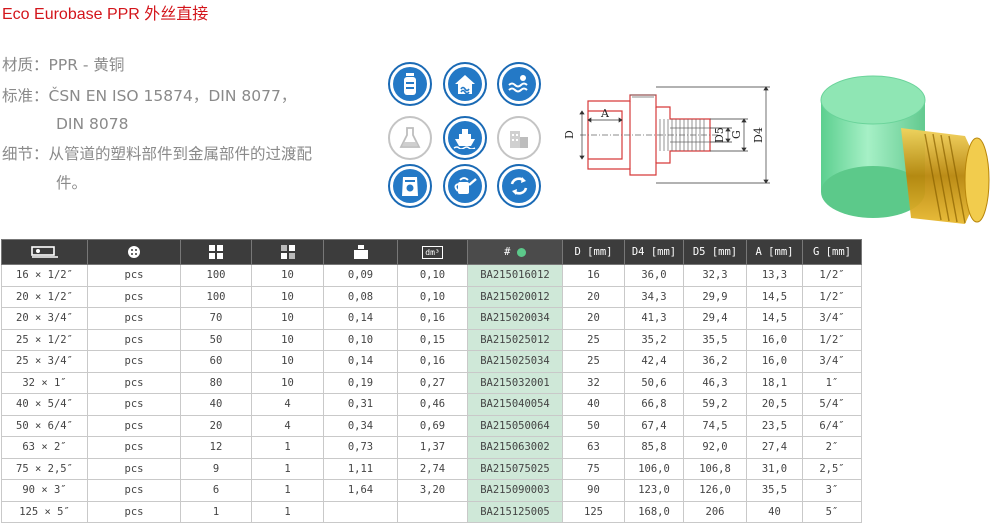  I want to click on recycling-arrows-icon, so click(519, 186).